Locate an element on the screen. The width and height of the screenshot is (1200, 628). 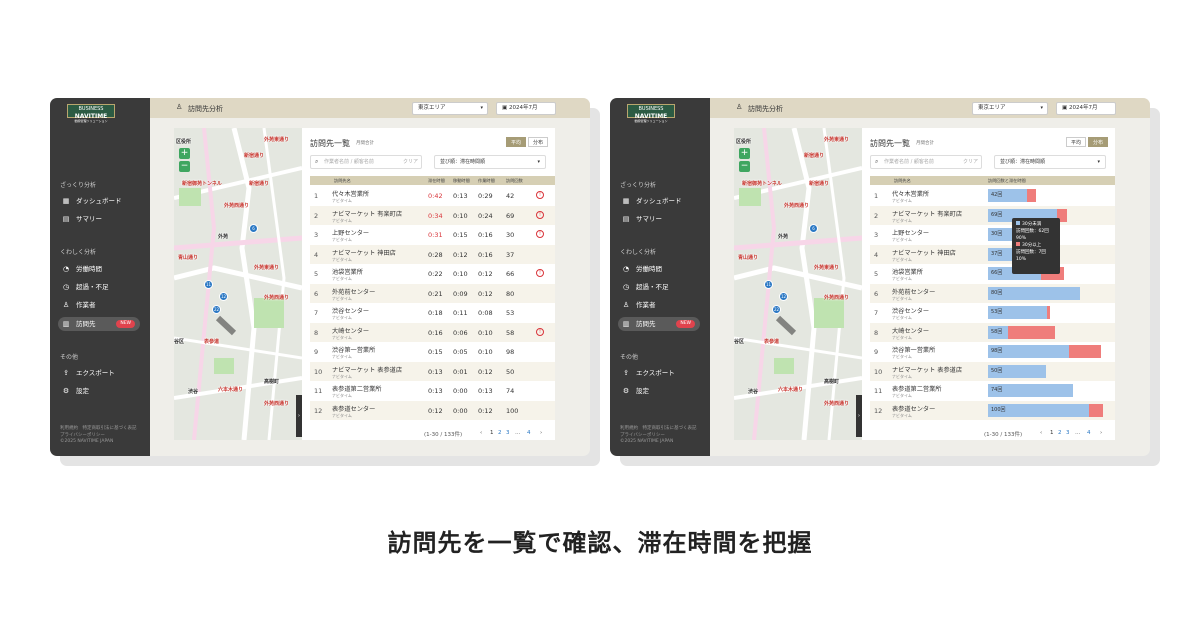
table-row: 2 ナビマーケット 有楽町店 ナビタイム 69回 is located at coordinates (992, 215).